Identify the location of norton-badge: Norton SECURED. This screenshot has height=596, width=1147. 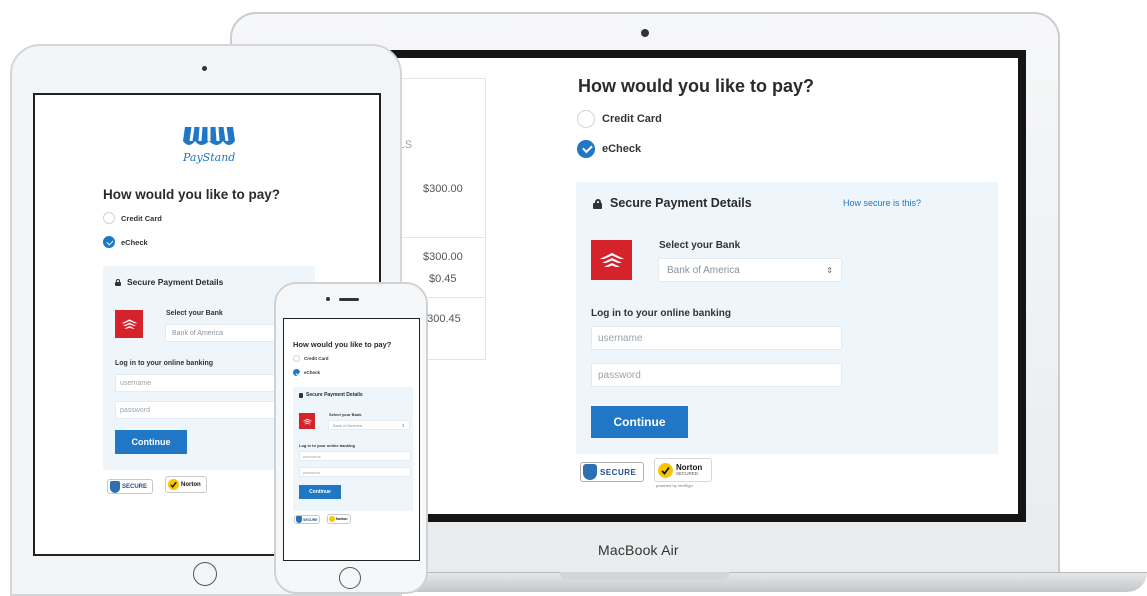
(683, 470).